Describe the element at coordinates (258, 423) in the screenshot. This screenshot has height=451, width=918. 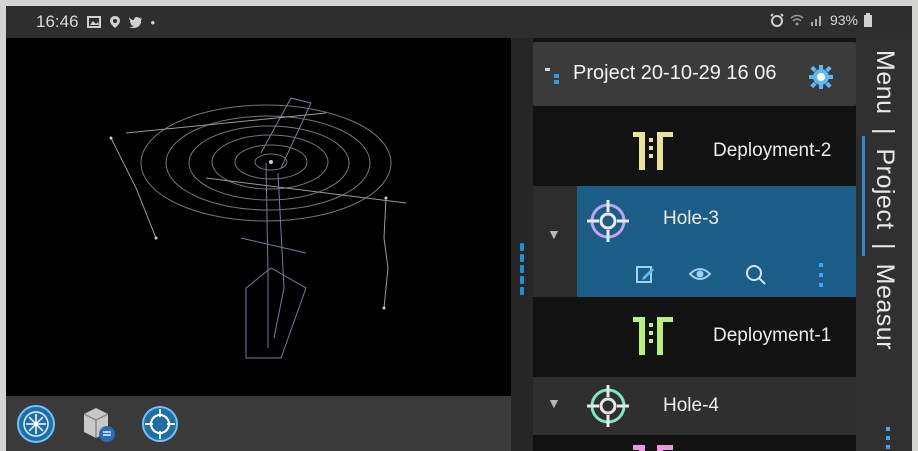
I see `viewport-toolbar` at that location.